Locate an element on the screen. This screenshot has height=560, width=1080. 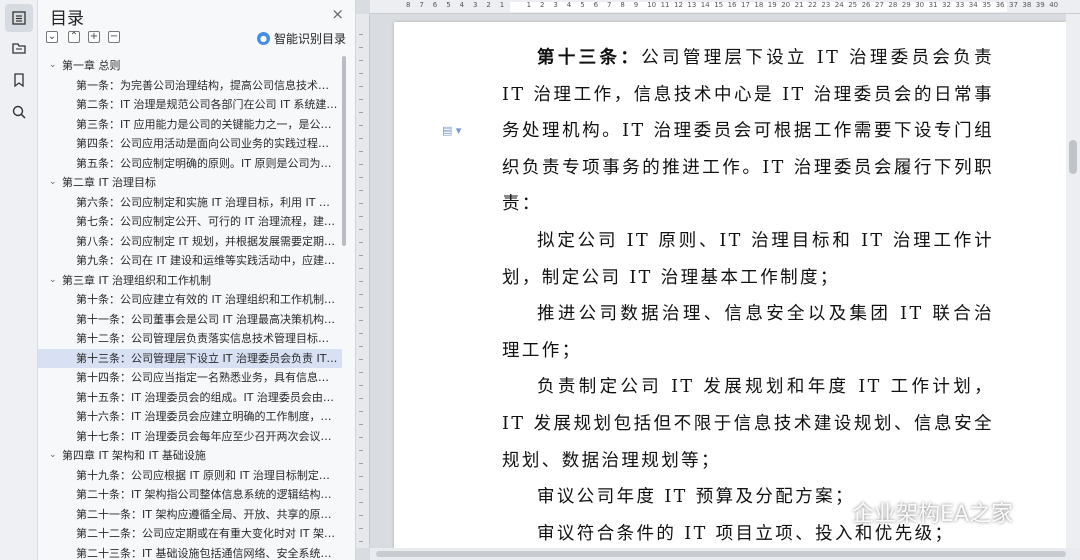
ai-icon: ● is located at coordinates (263, 38).